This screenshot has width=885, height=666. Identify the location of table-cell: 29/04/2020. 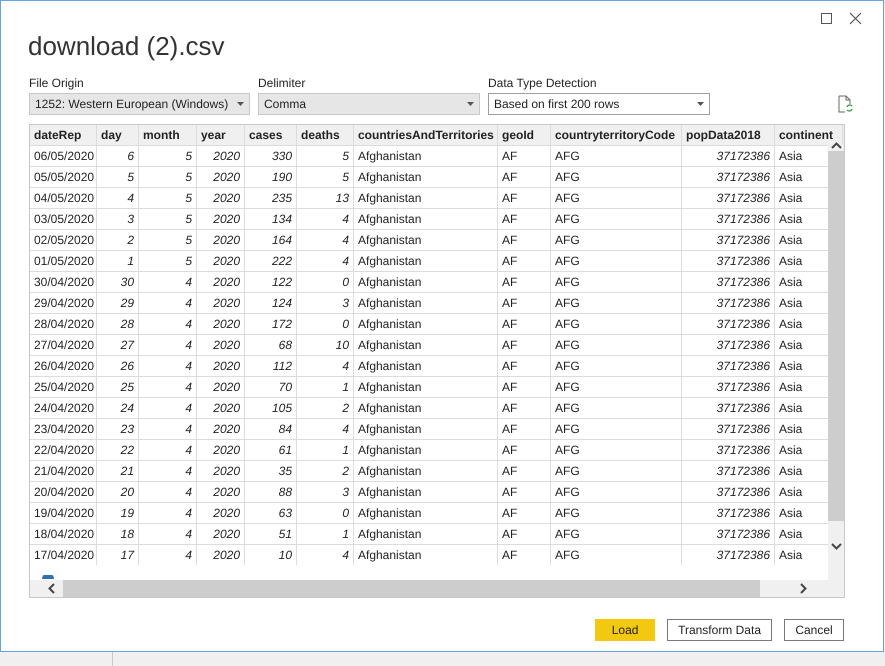
(63, 303).